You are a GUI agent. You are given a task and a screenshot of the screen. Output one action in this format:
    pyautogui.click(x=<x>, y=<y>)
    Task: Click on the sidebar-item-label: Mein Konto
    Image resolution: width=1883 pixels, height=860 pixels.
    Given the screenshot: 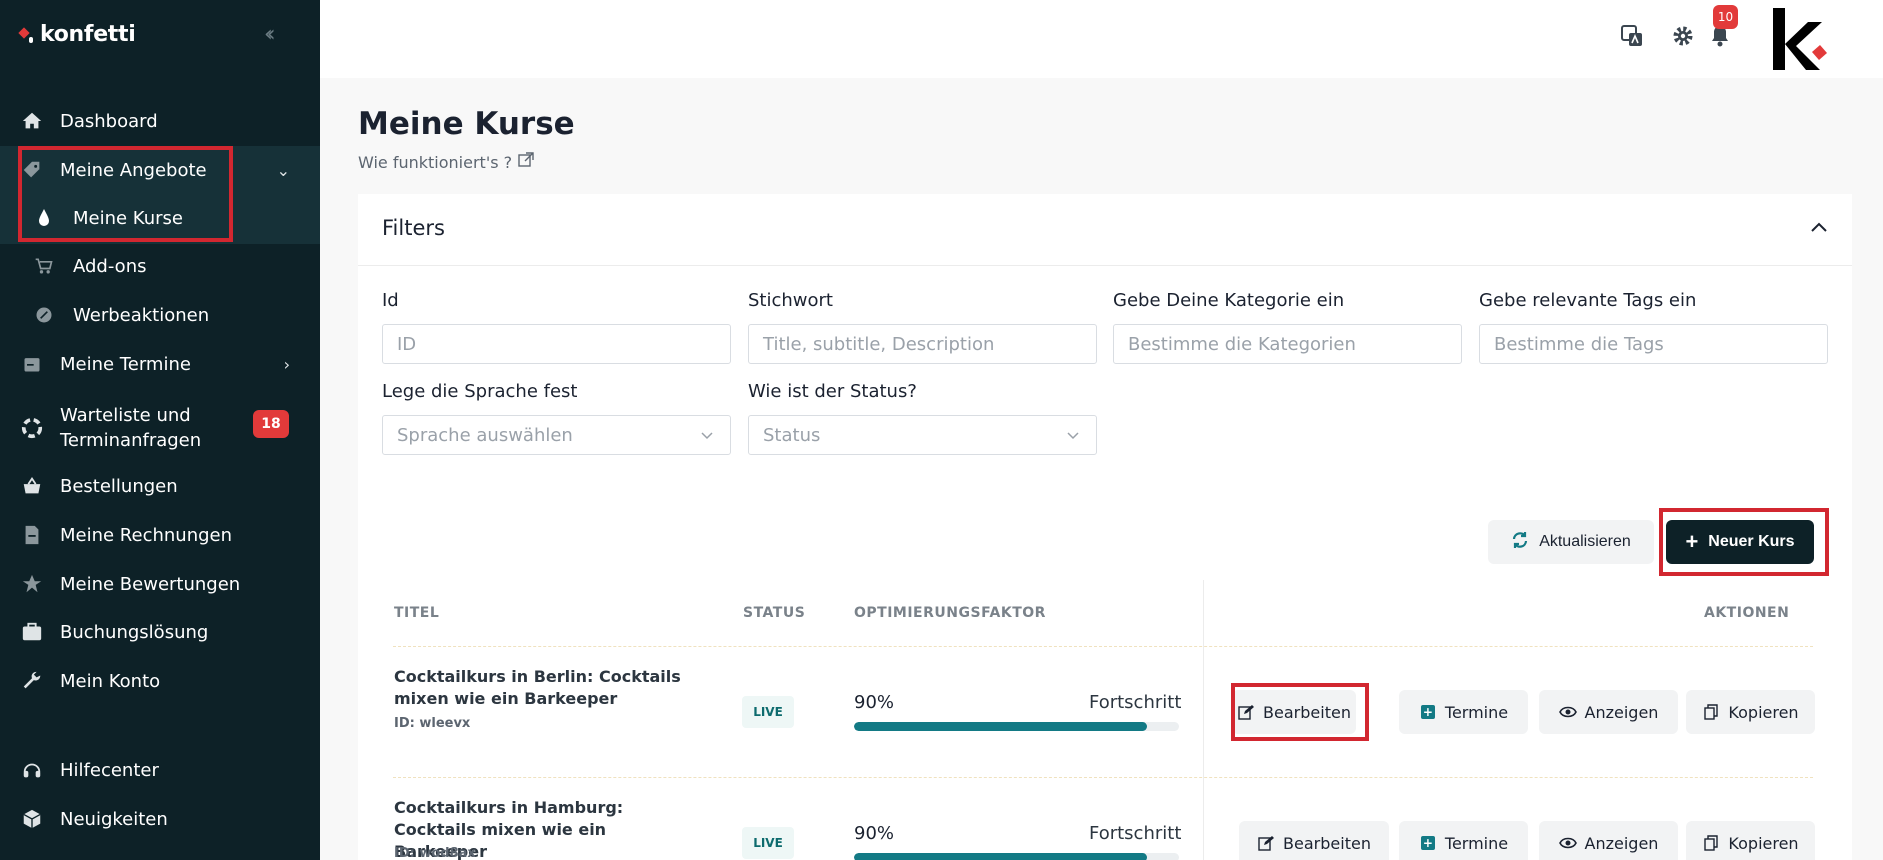 What is the action you would take?
    pyautogui.click(x=110, y=681)
    